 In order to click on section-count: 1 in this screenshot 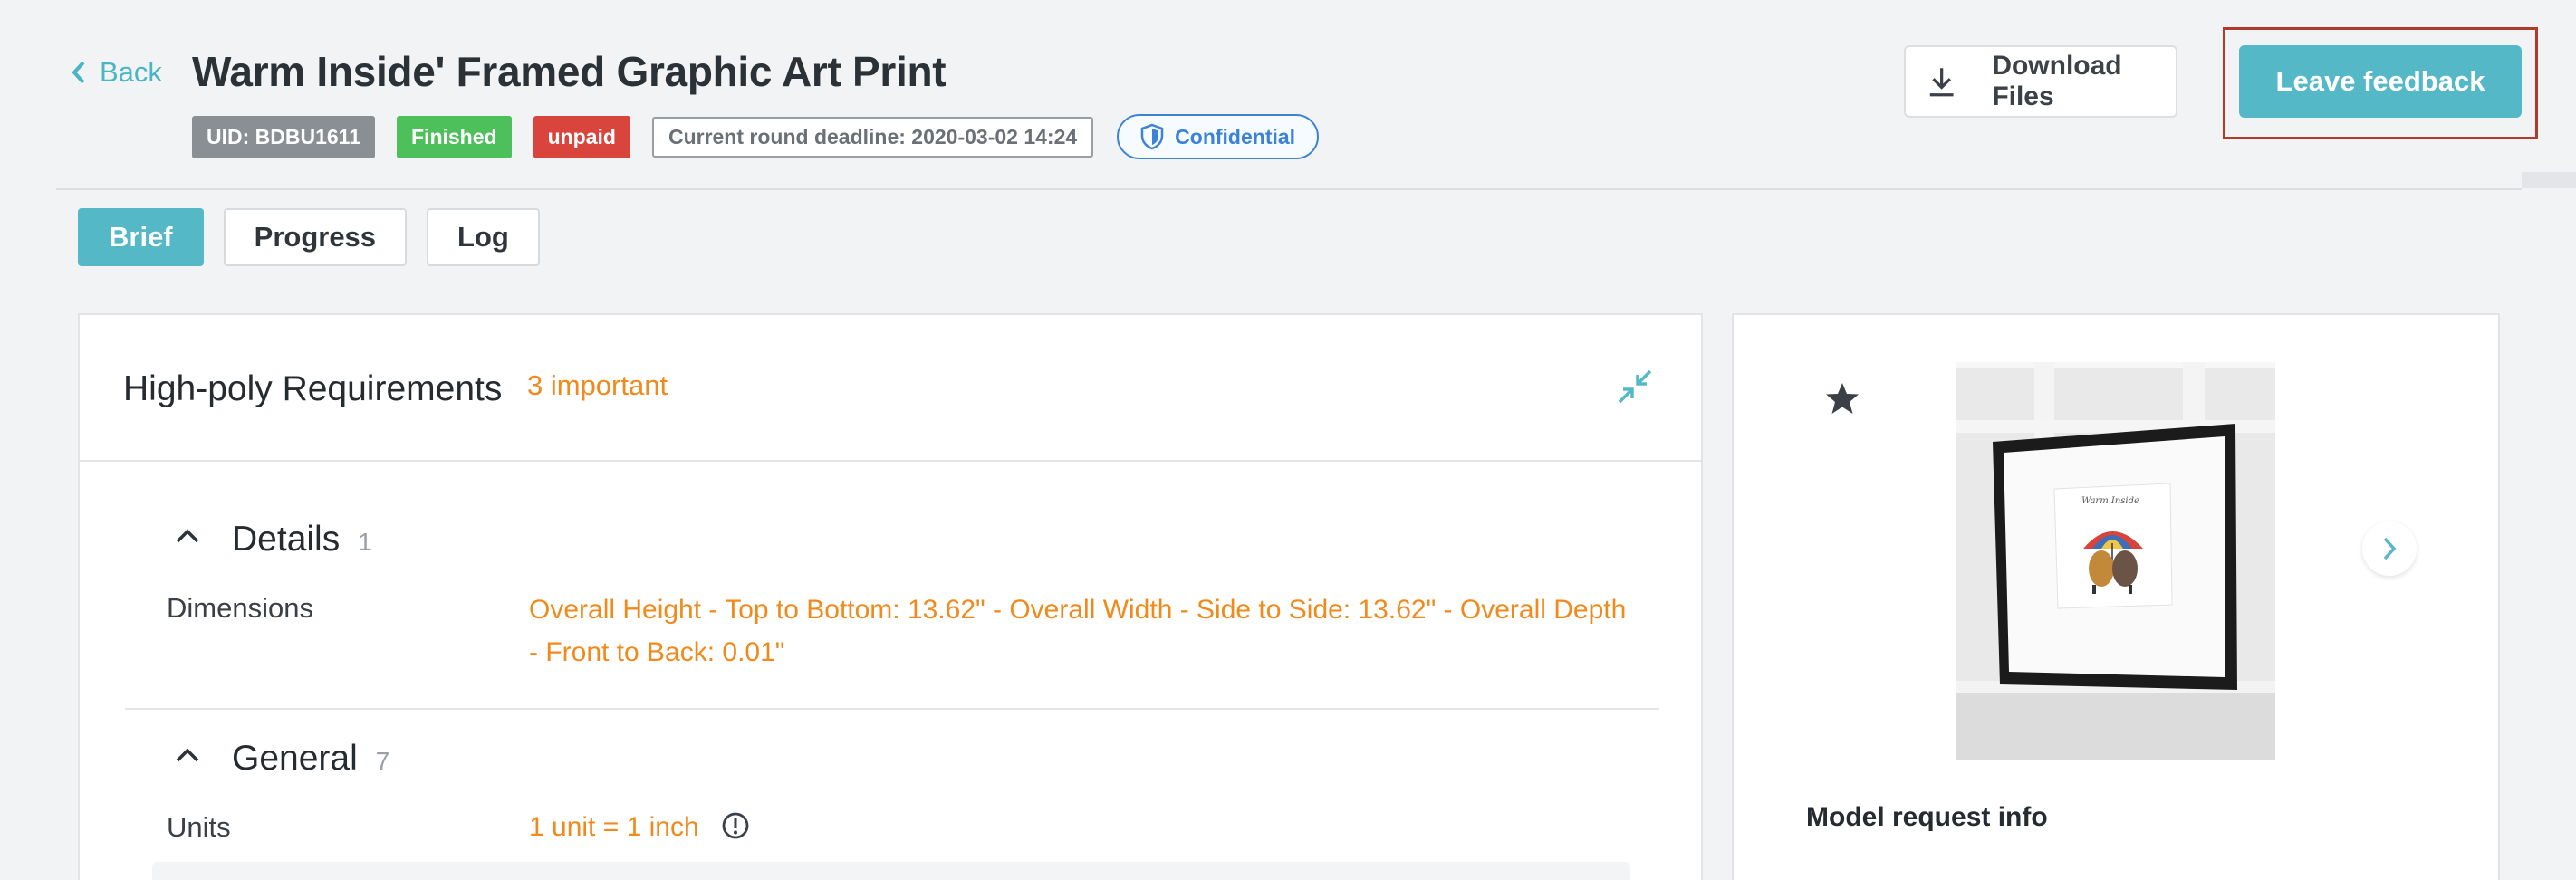, I will do `click(365, 542)`.